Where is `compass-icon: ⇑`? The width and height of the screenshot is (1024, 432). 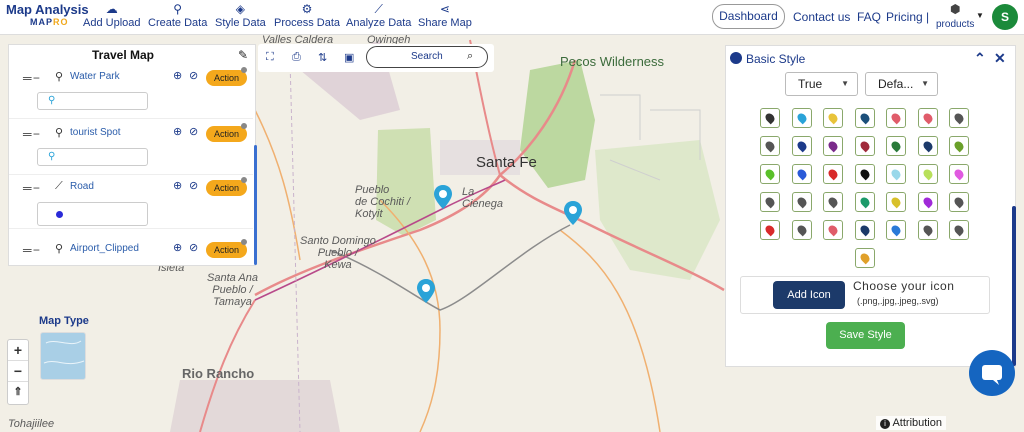
compass-icon: ⇑ is located at coordinates (18, 392).